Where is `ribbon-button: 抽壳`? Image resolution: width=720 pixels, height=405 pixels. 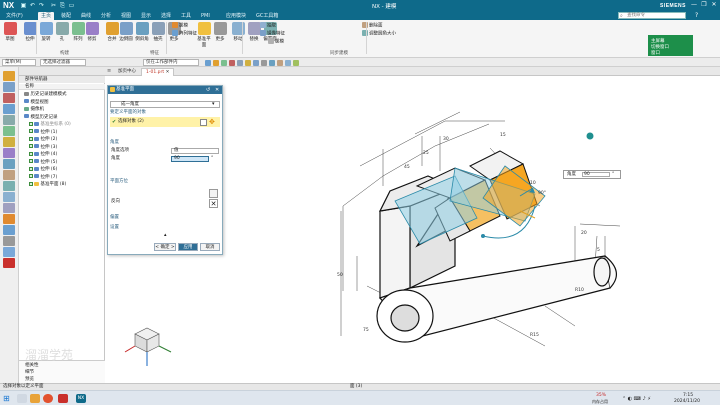
ribbon-button: 抽壳 is located at coordinates (158, 35).